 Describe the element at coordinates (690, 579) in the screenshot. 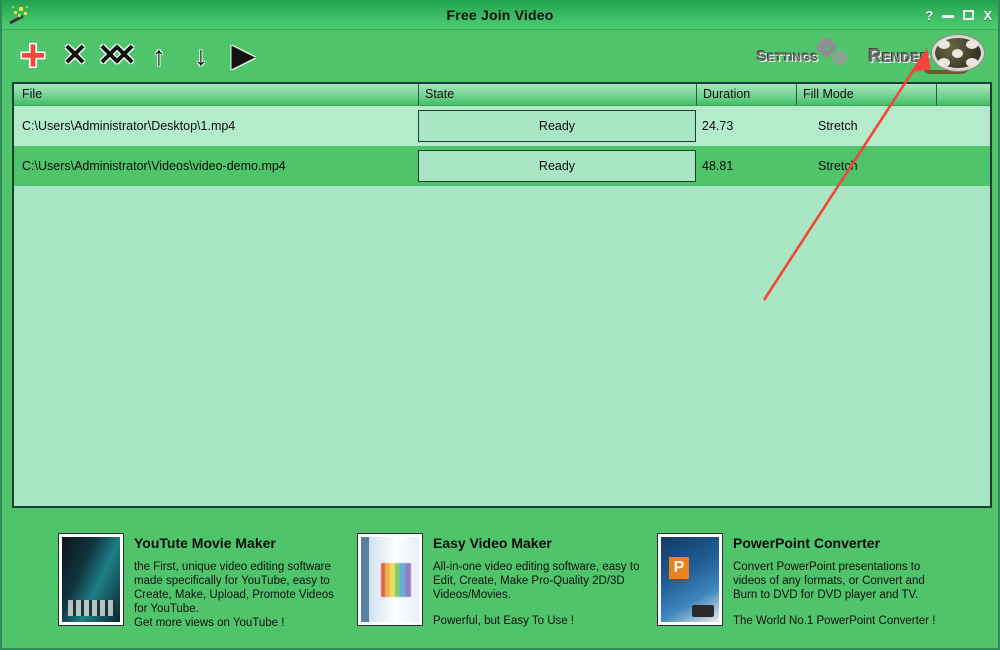

I see `powerpoint-converter-box-icon` at that location.